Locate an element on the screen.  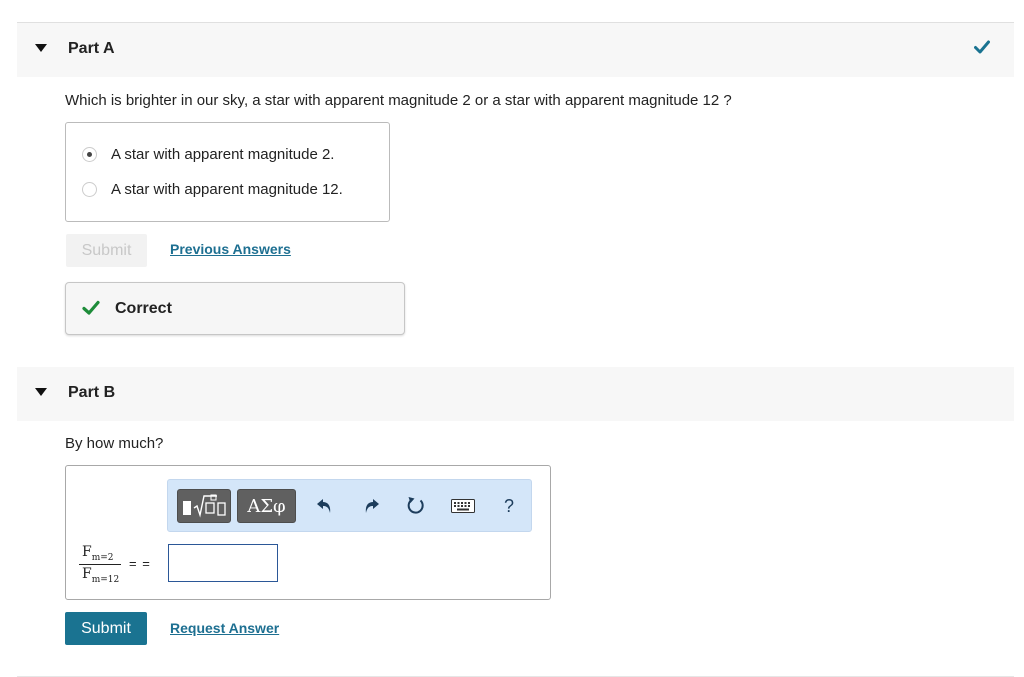
keyboard-icon is located at coordinates (463, 506).